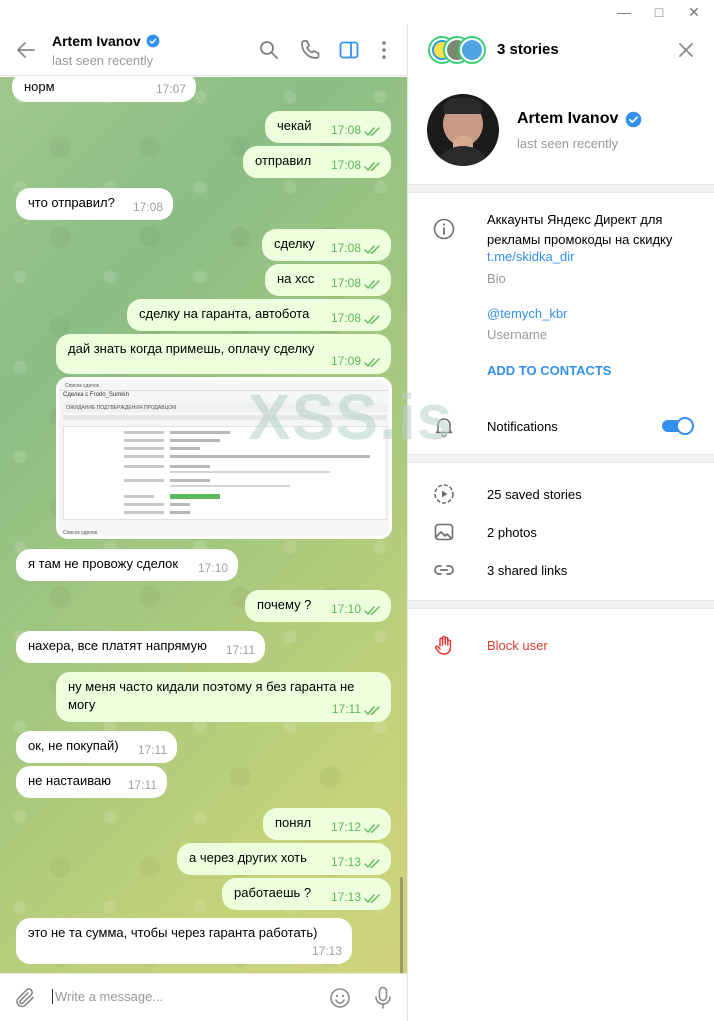 Image resolution: width=714 pixels, height=1021 pixels. What do you see at coordinates (568, 143) in the screenshot?
I see `profile-status: last seen recently` at bounding box center [568, 143].